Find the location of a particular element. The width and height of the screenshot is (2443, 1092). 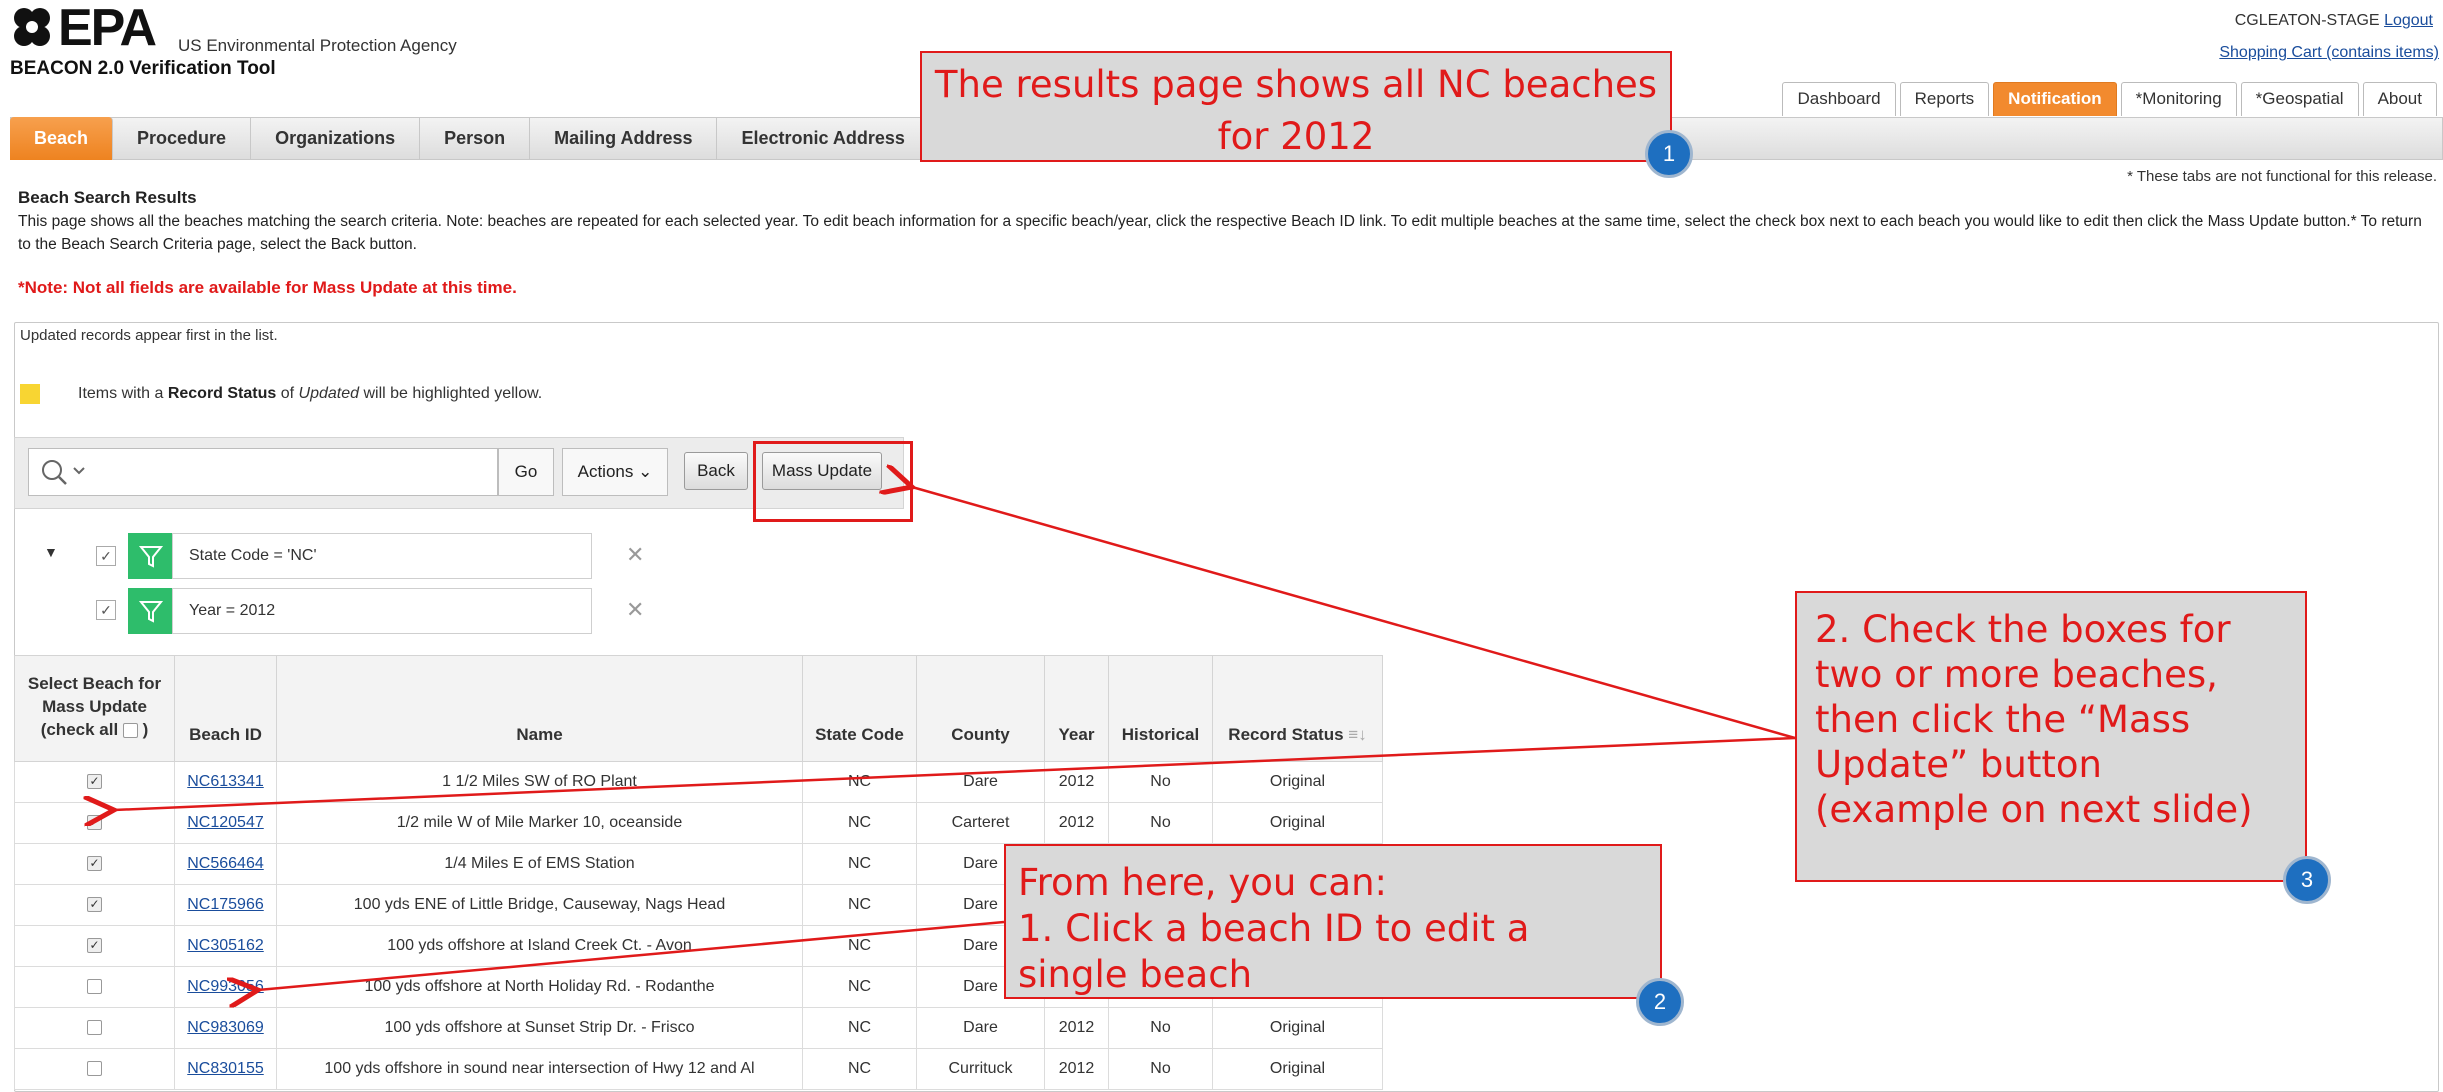

beach-id-cell: NC613341 is located at coordinates (225, 782).